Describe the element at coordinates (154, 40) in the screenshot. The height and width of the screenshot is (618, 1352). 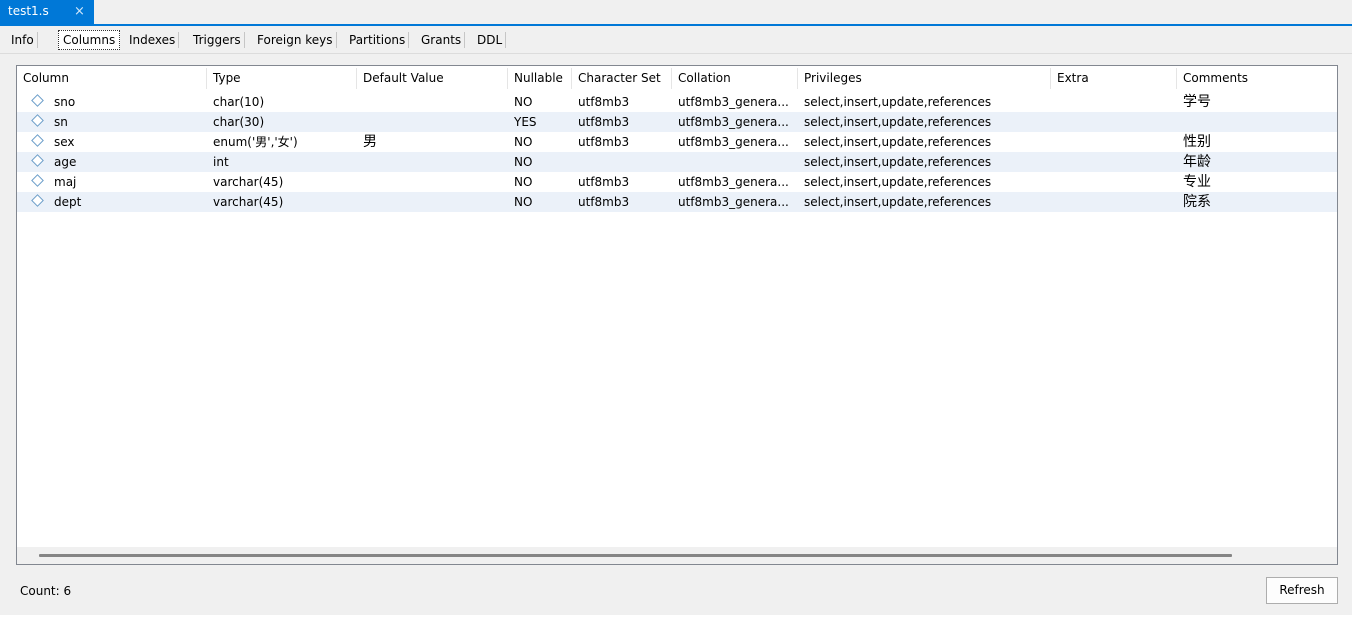
I see `tab-indexes: Indexes` at that location.